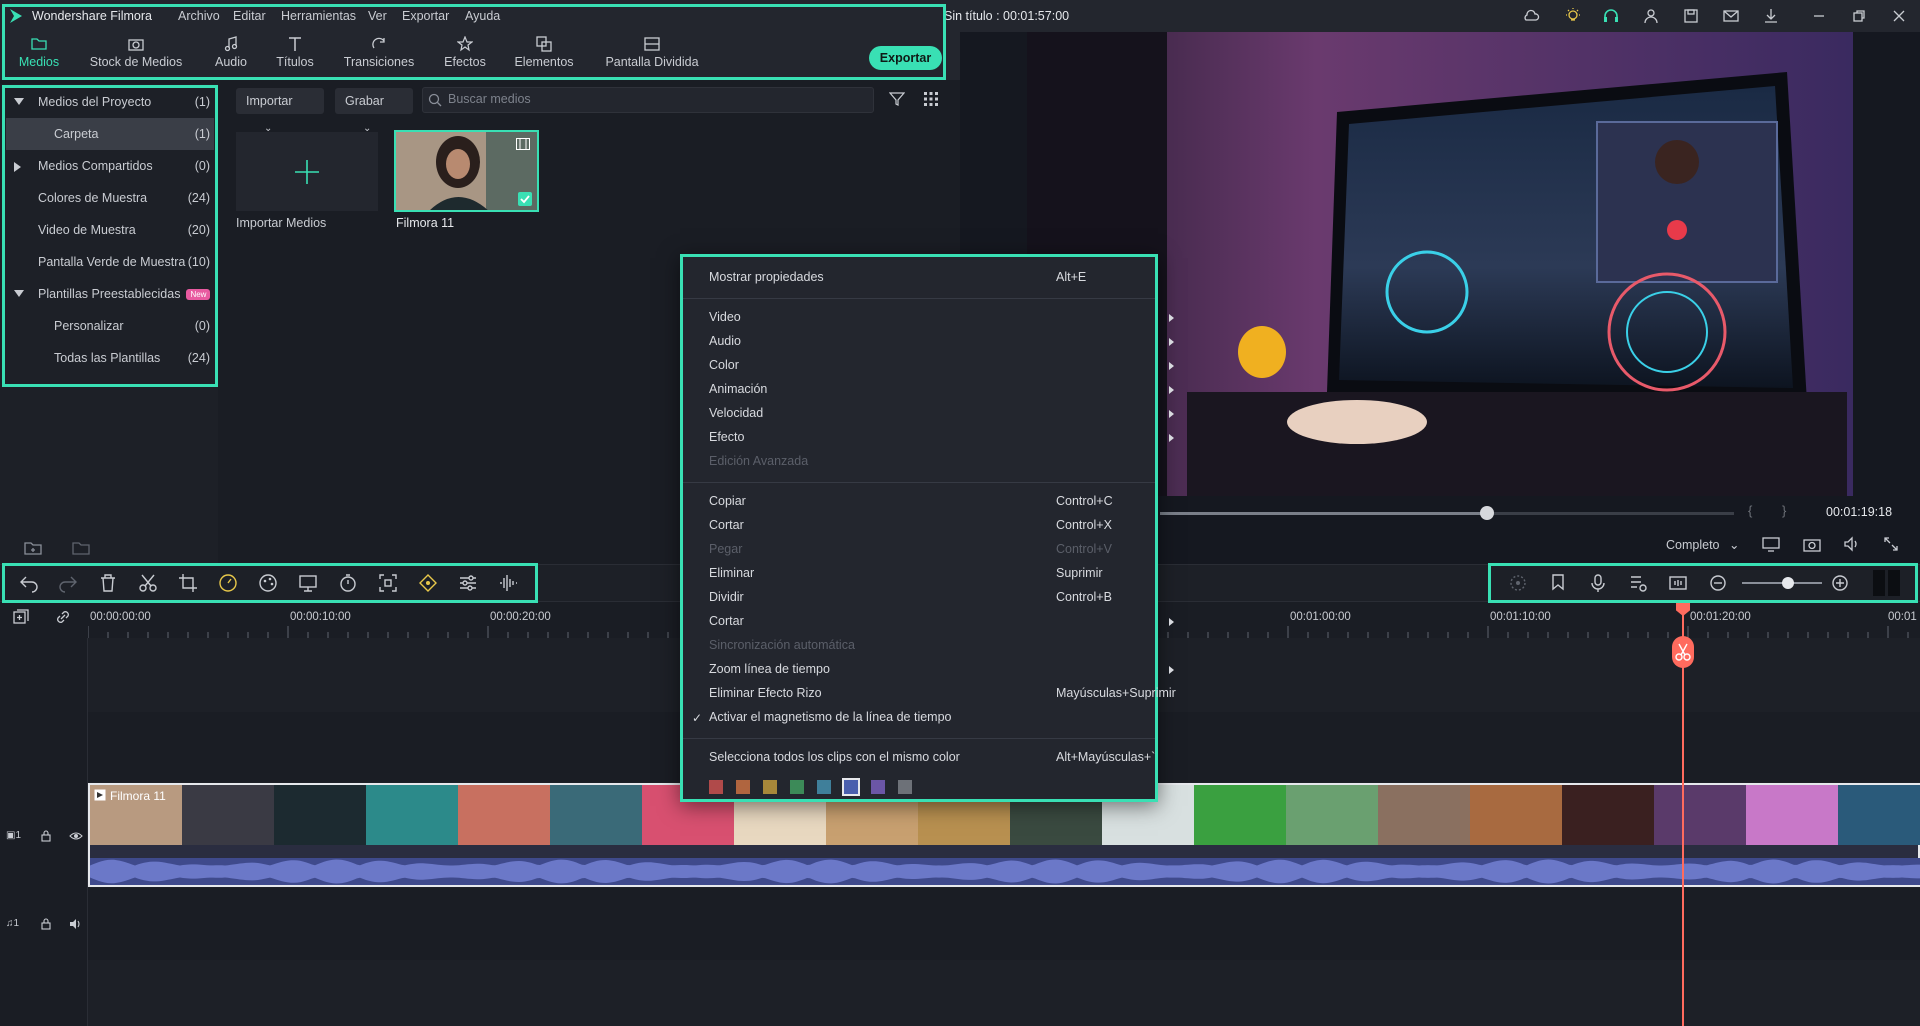 The image size is (1920, 1026). I want to click on context-menu-item: Animación, so click(941, 391).